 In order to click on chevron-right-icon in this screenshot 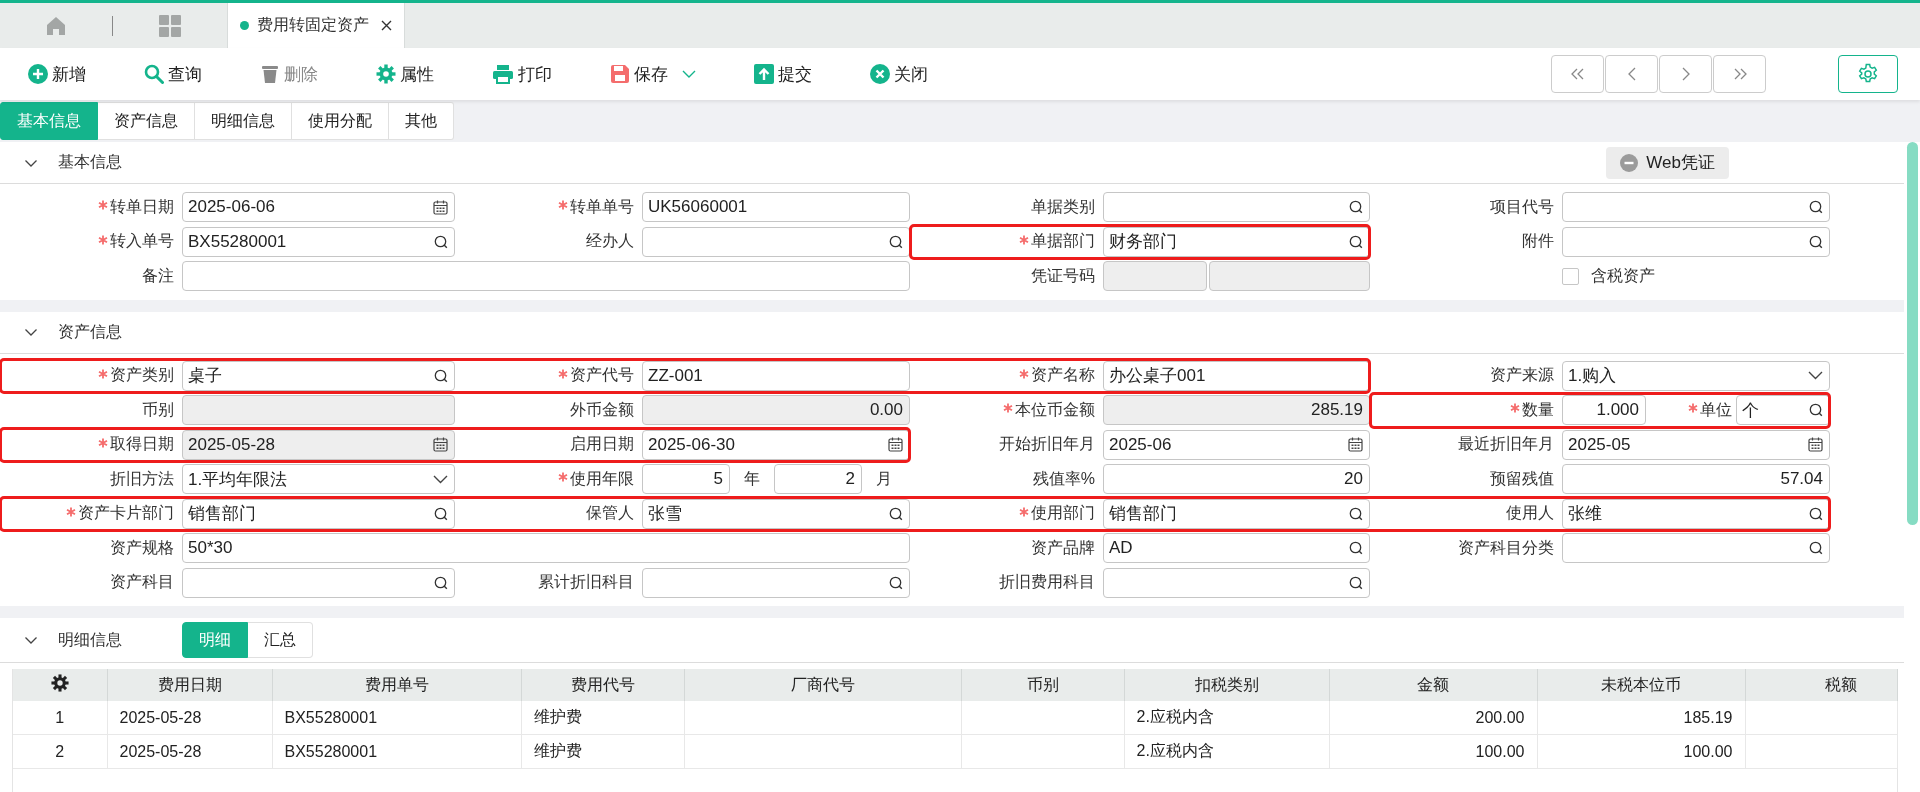, I will do `click(1685, 74)`.